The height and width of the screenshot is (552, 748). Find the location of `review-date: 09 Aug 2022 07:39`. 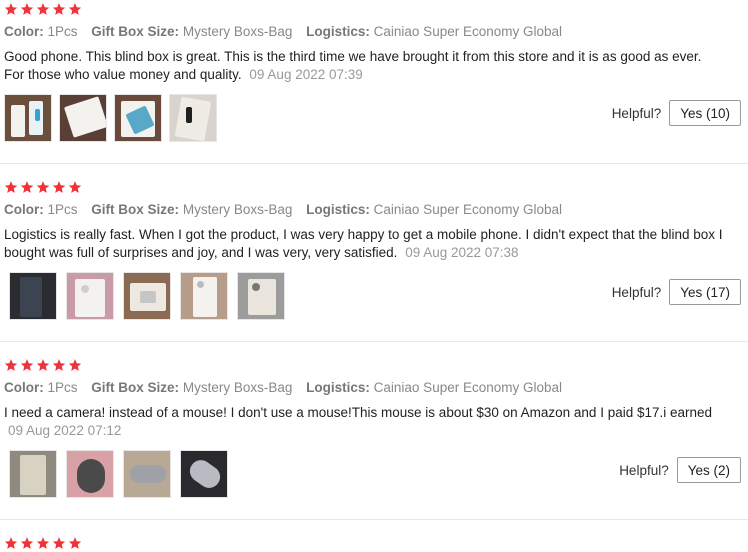

review-date: 09 Aug 2022 07:39 is located at coordinates (306, 74).